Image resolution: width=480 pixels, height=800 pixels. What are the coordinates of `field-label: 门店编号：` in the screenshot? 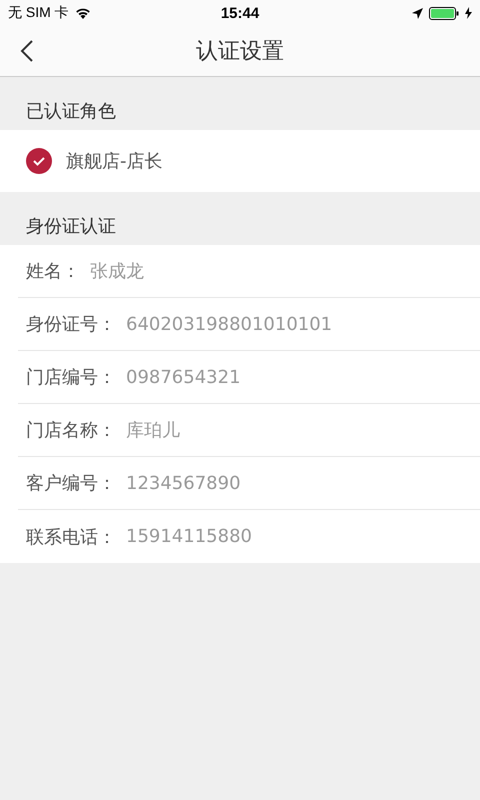 It's located at (71, 377).